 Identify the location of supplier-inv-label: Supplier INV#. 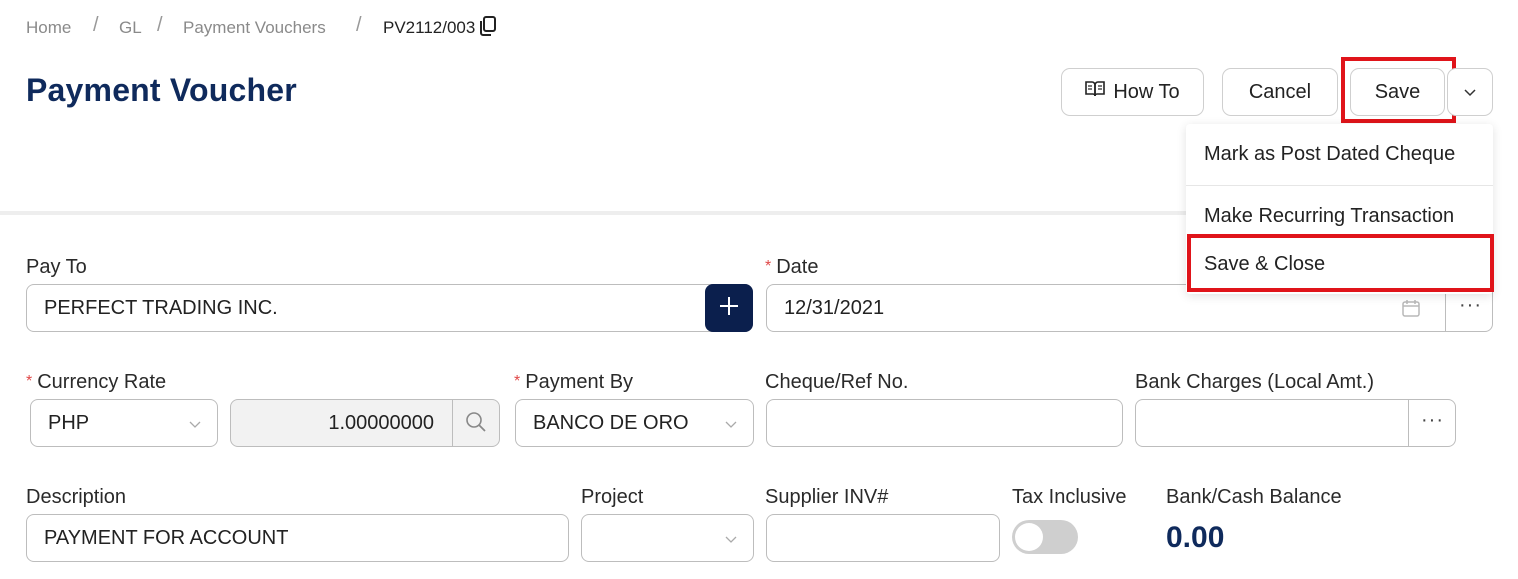
(827, 497).